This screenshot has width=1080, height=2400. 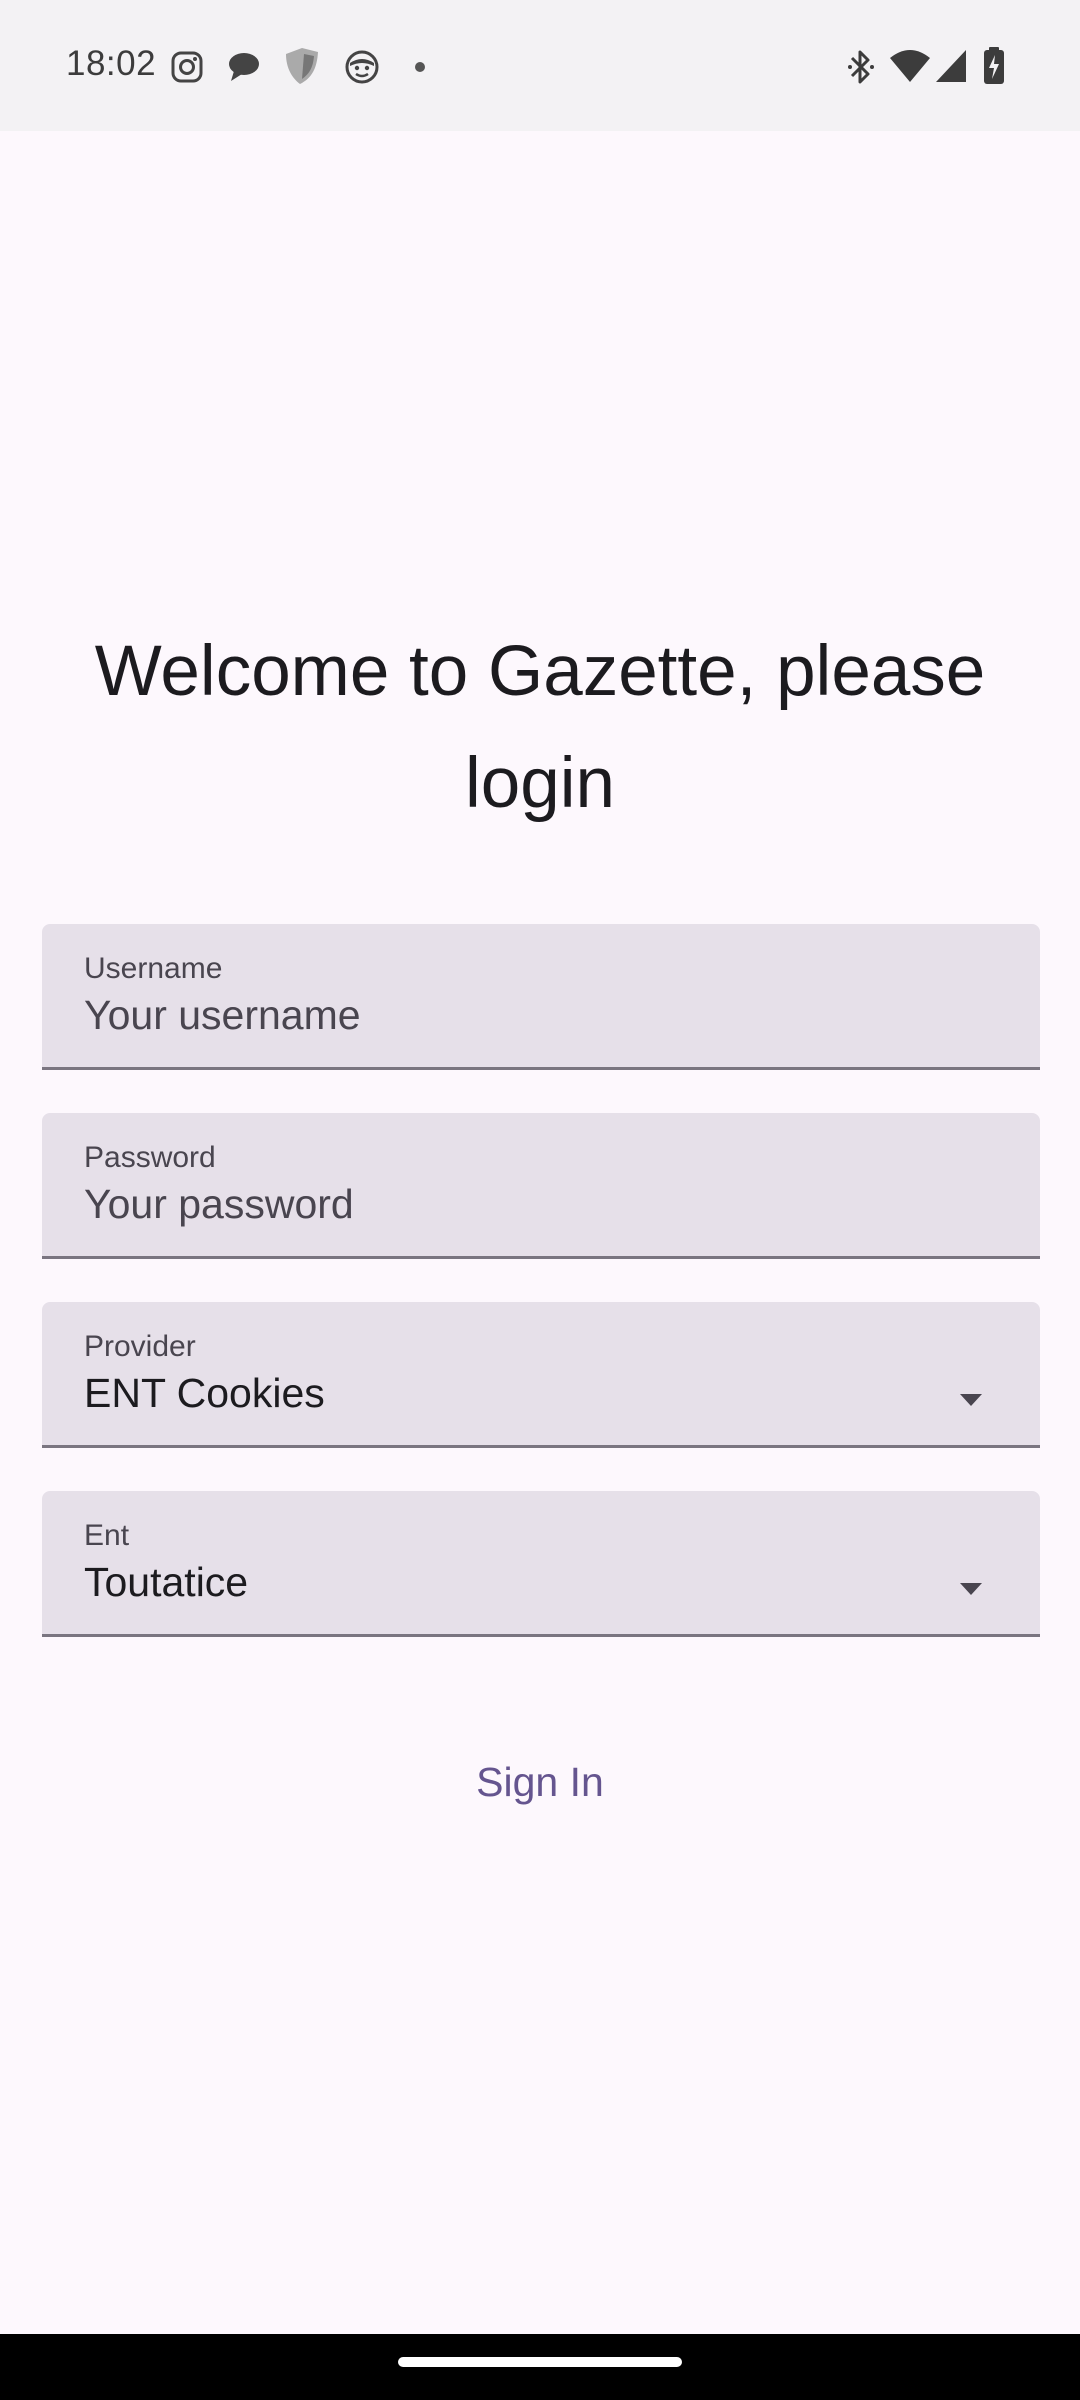 I want to click on ent-selected-value: Toutatice, so click(x=166, y=1582).